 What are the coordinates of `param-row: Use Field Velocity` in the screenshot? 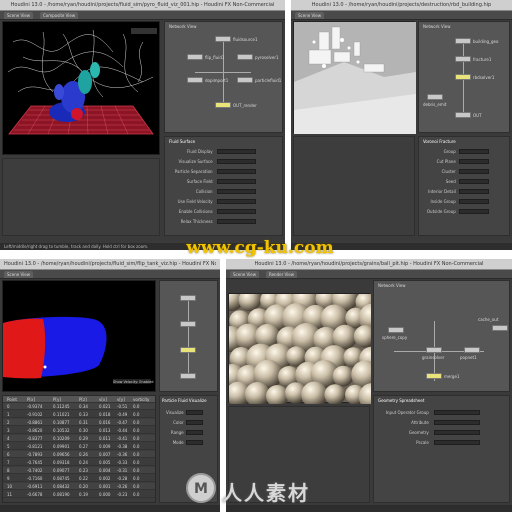 It's located at (223, 202).